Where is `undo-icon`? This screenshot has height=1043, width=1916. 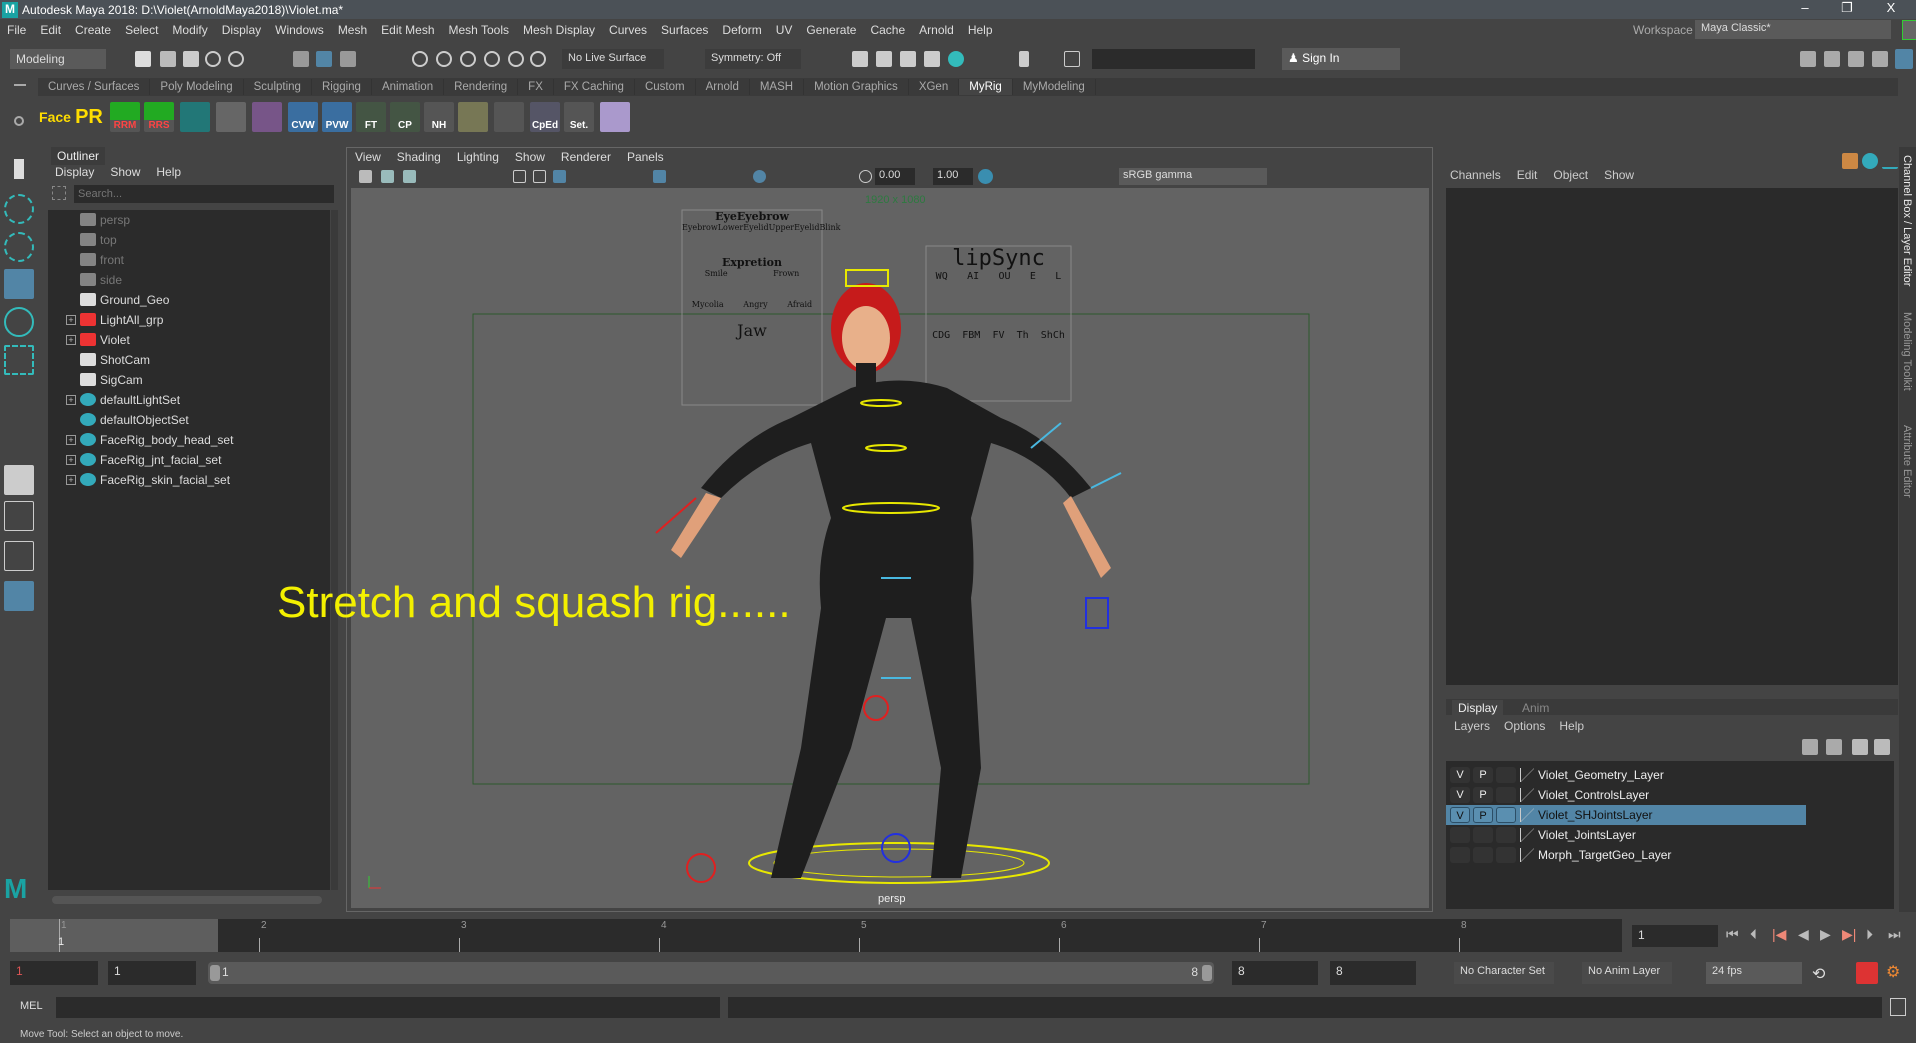 undo-icon is located at coordinates (213, 59).